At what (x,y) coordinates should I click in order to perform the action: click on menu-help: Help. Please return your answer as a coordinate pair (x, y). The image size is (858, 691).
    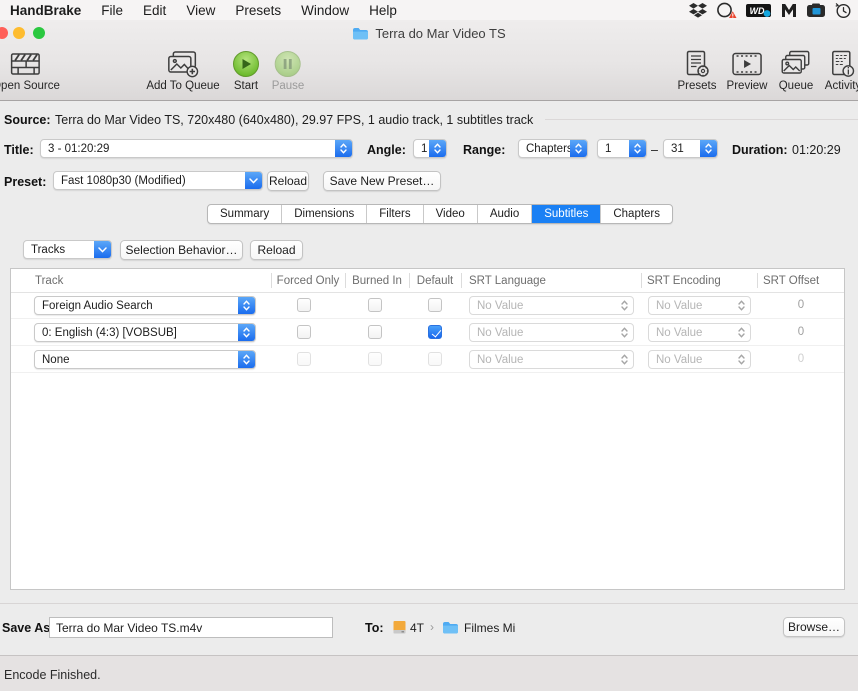
    Looking at the image, I should click on (383, 10).